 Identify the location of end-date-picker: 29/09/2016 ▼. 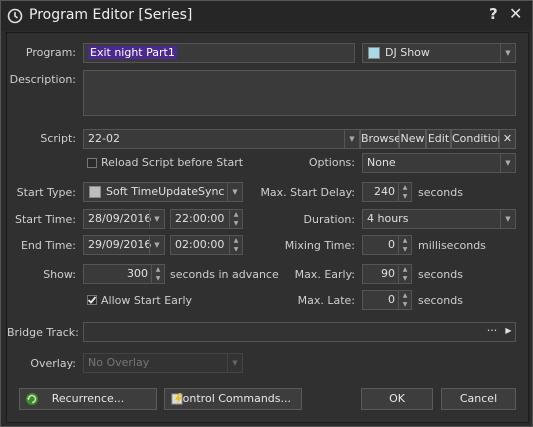
(124, 245).